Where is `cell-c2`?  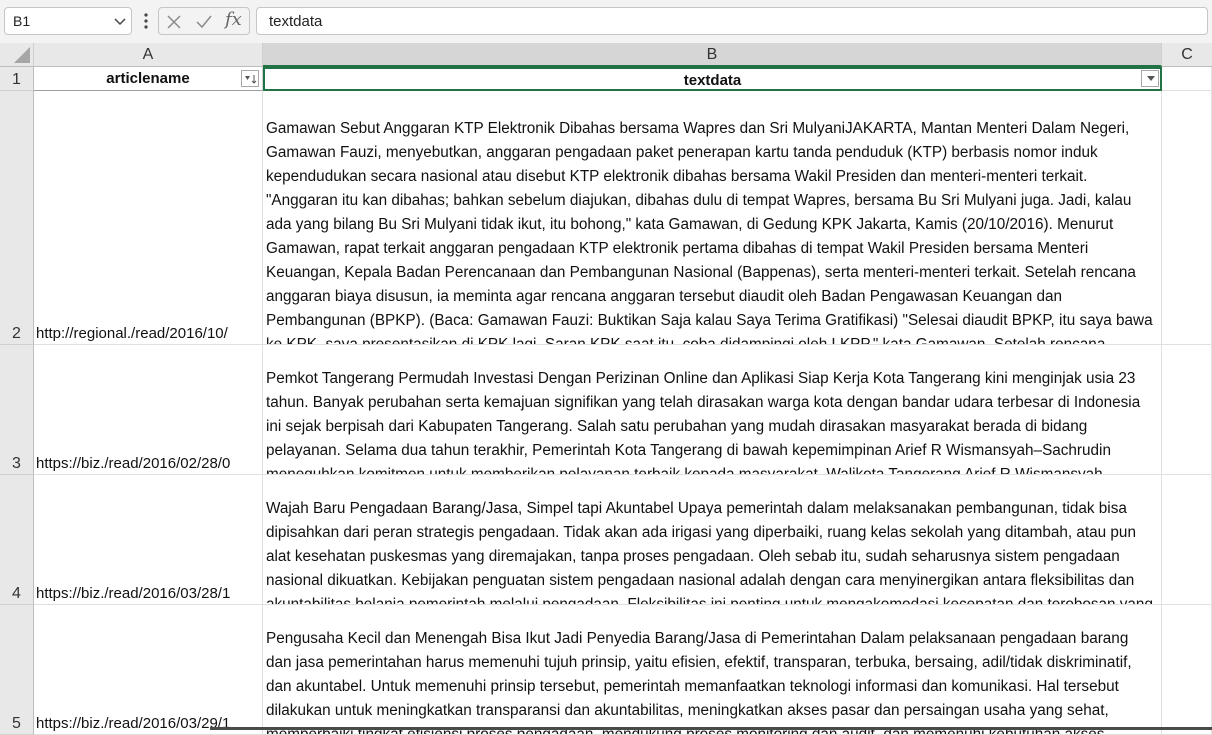 cell-c2 is located at coordinates (1187, 218).